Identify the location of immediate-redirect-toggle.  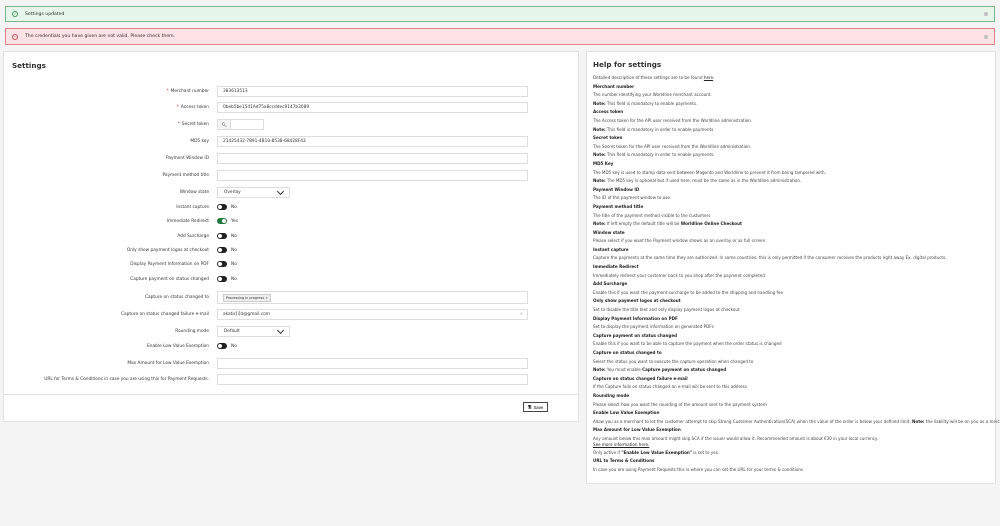
(222, 221).